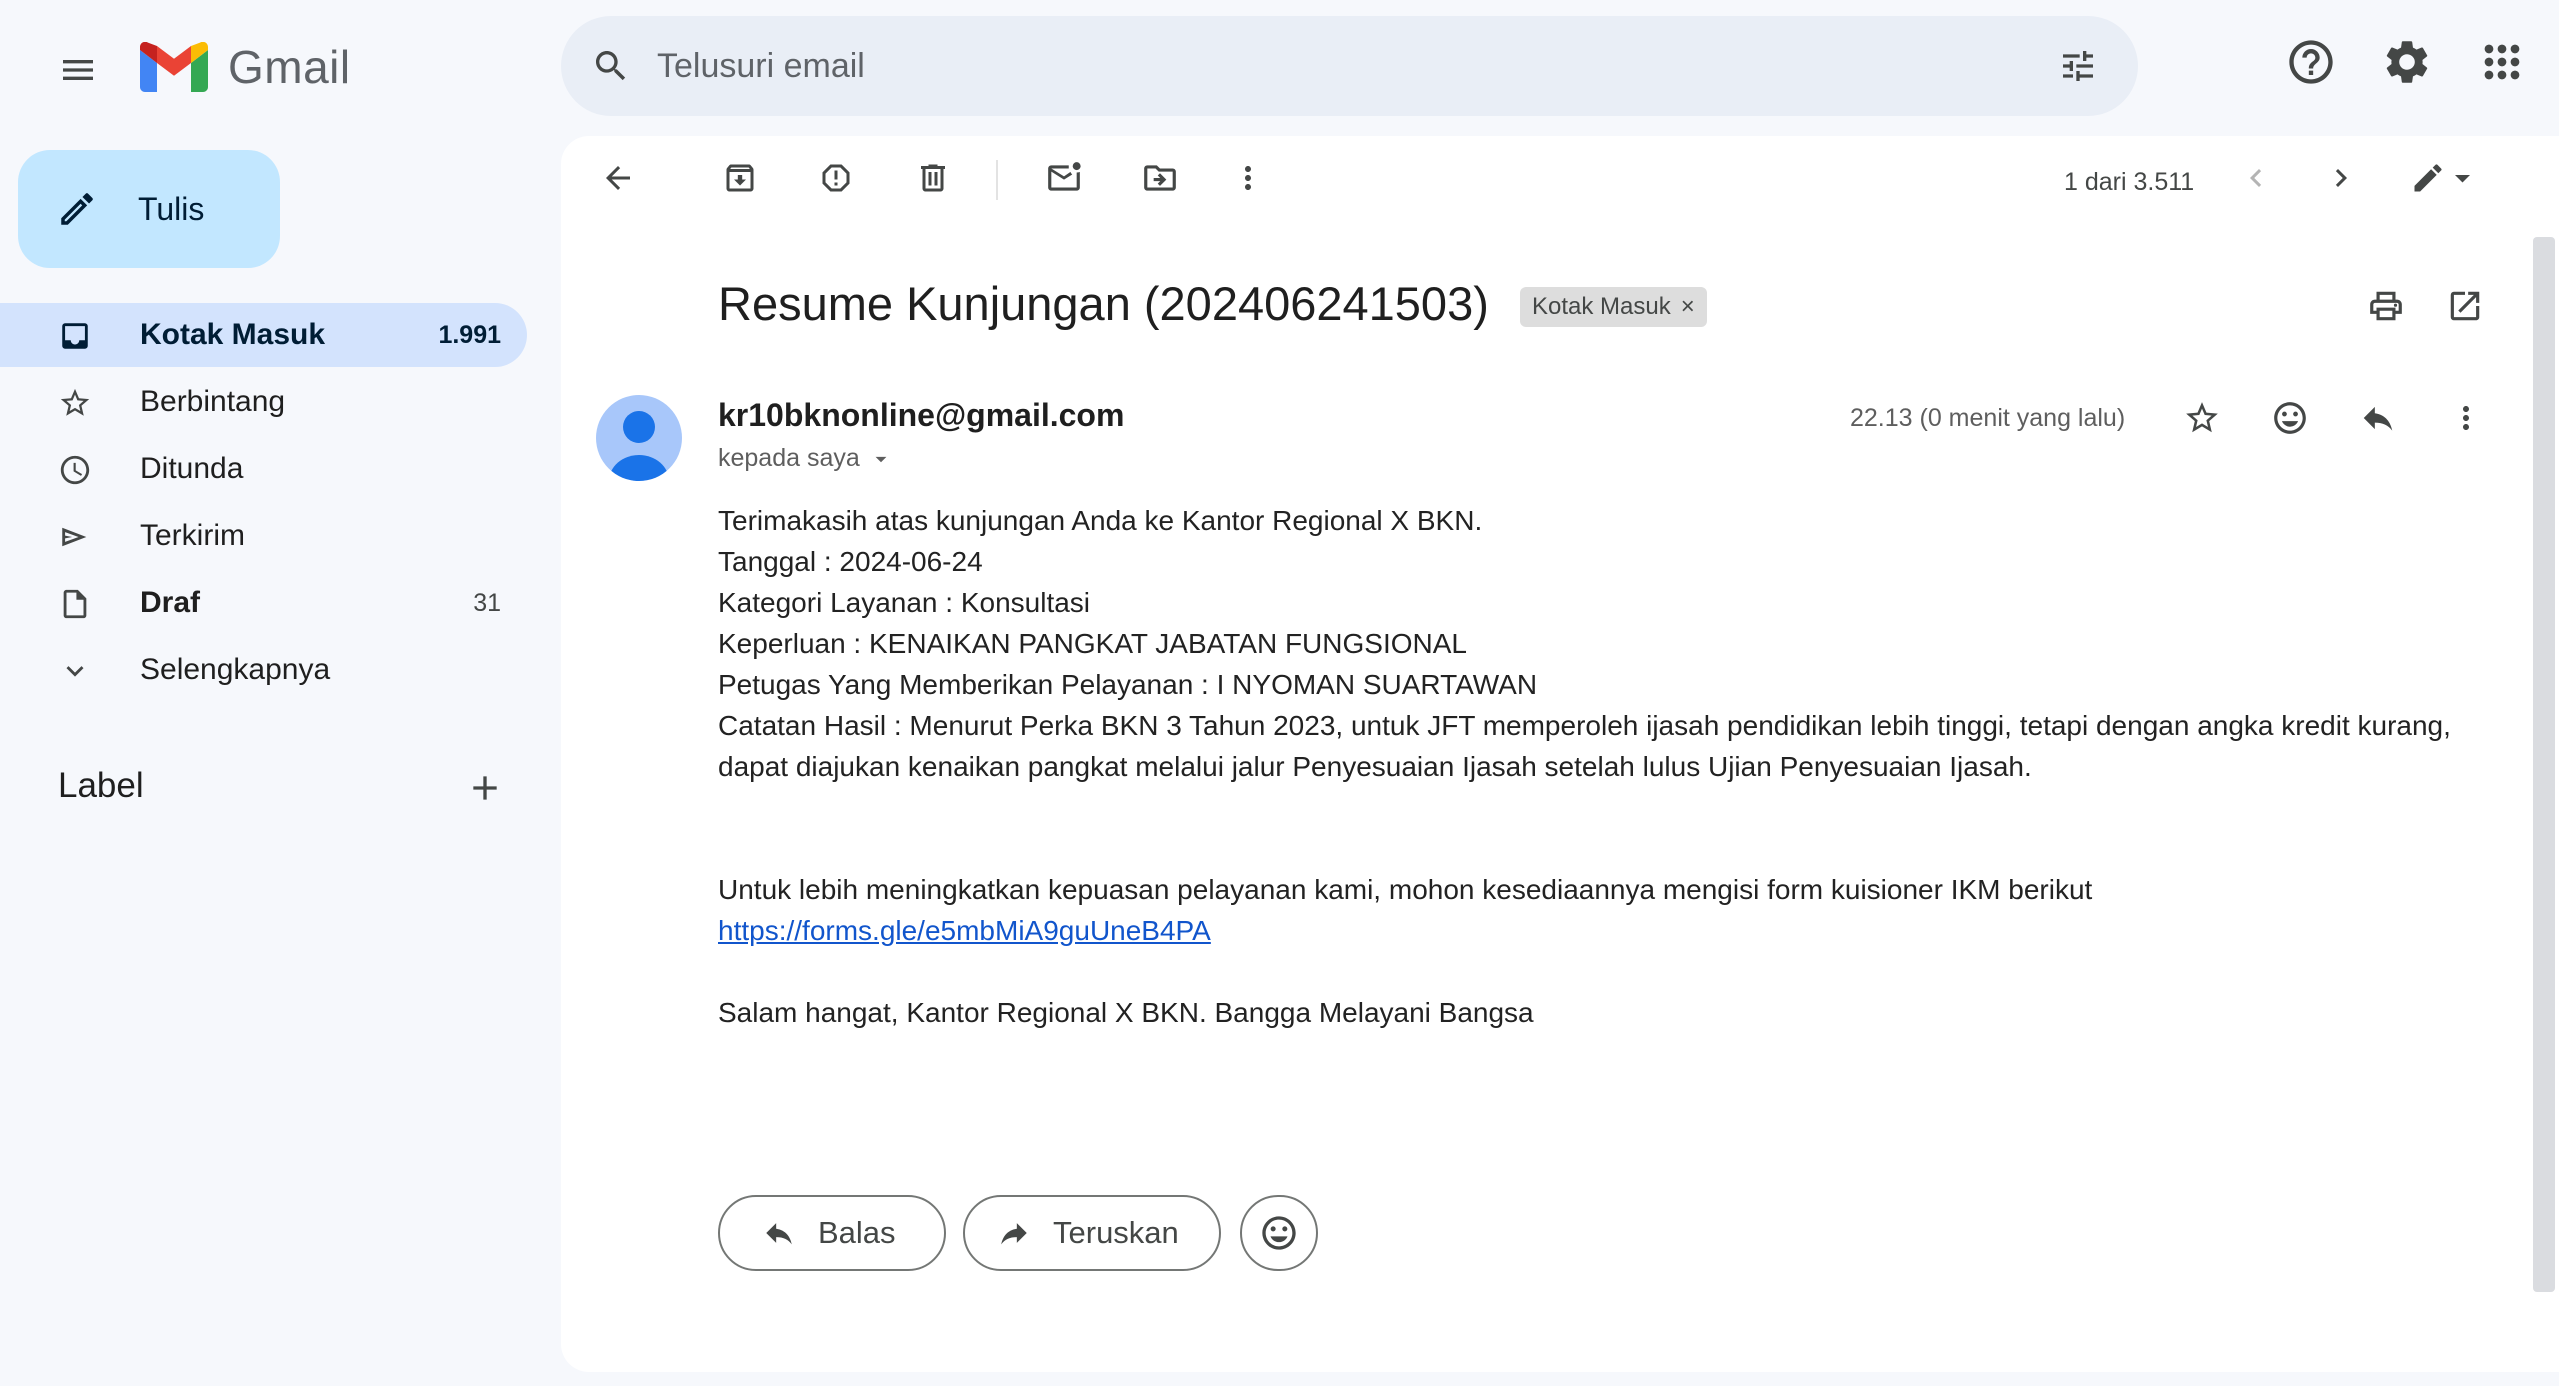  Describe the element at coordinates (611, 66) in the screenshot. I see `search-icon` at that location.